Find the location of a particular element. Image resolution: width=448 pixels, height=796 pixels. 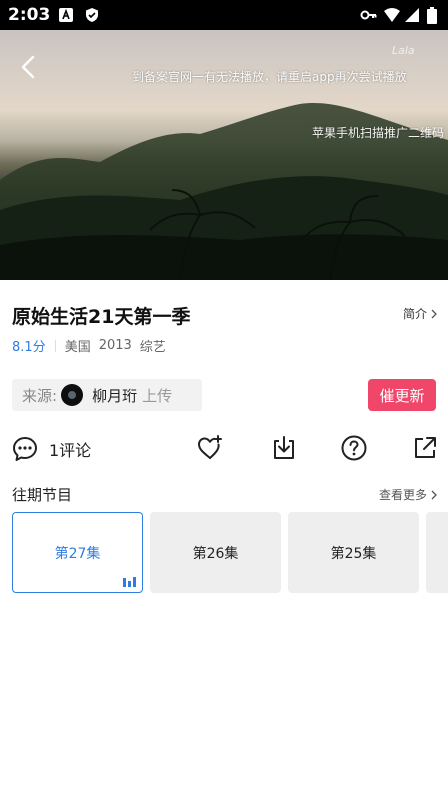

comment-button: 1评论 is located at coordinates (51, 449).